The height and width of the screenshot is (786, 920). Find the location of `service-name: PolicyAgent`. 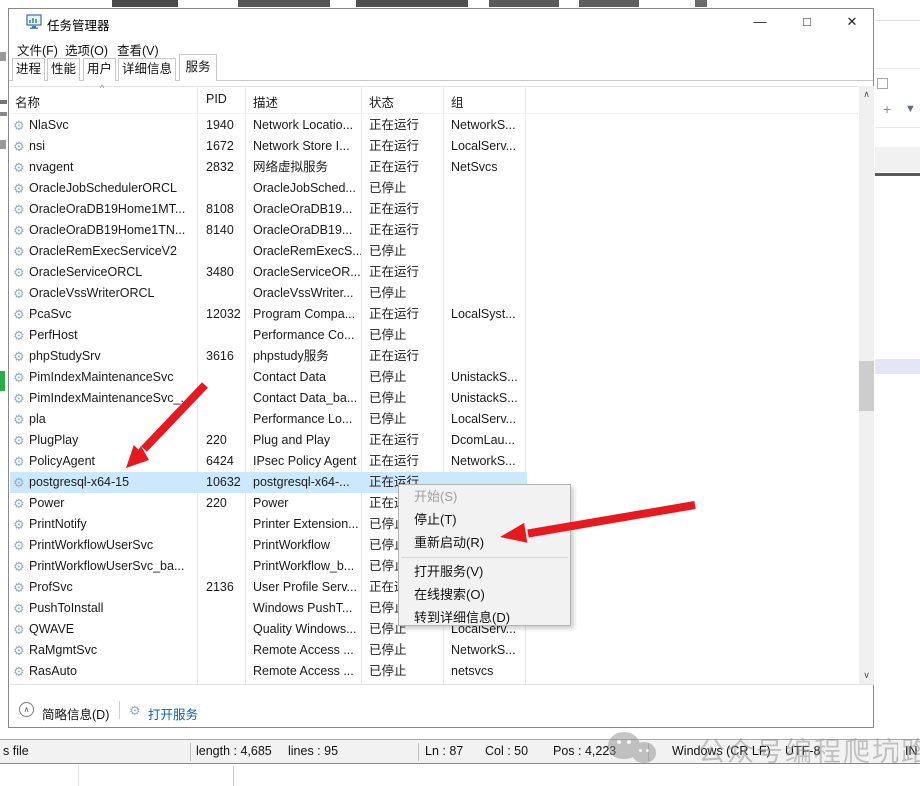

service-name: PolicyAgent is located at coordinates (62, 461).